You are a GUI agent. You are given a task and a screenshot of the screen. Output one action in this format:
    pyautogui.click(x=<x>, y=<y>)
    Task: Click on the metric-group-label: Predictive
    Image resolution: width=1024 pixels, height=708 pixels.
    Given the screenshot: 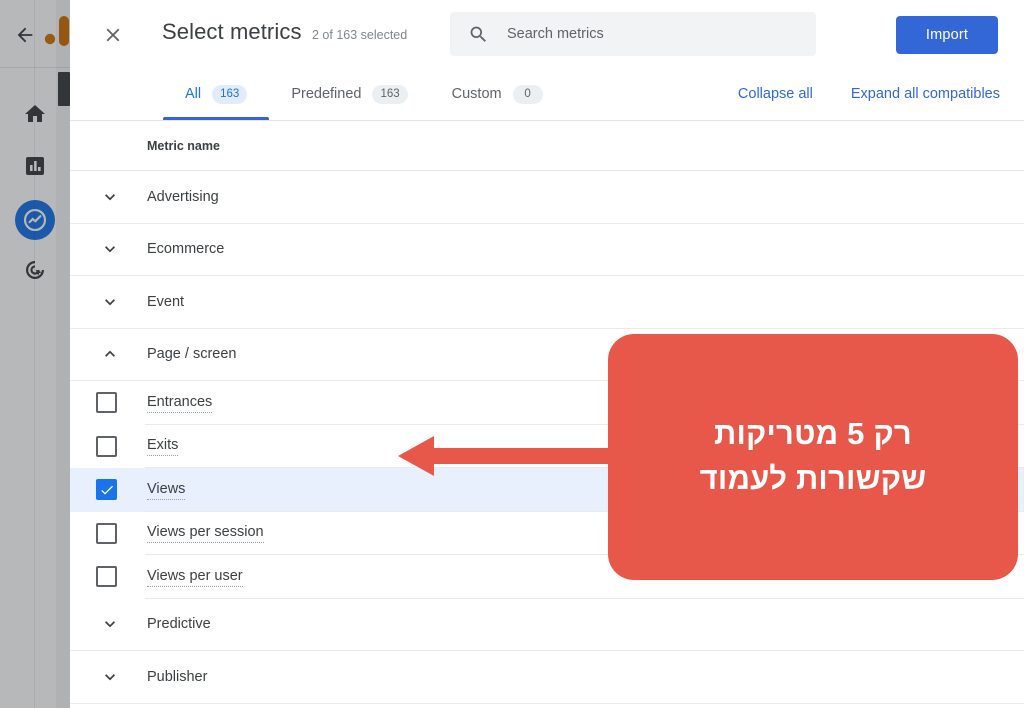 What is the action you would take?
    pyautogui.click(x=179, y=624)
    